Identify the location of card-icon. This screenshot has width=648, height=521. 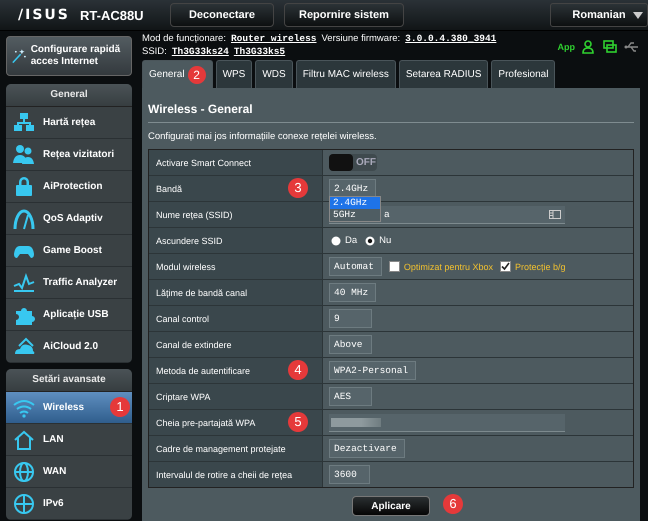
(555, 214).